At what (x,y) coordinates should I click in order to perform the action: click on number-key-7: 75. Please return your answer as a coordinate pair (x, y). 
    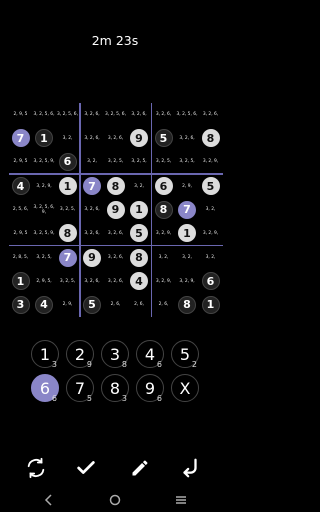
    Looking at the image, I should click on (80, 388).